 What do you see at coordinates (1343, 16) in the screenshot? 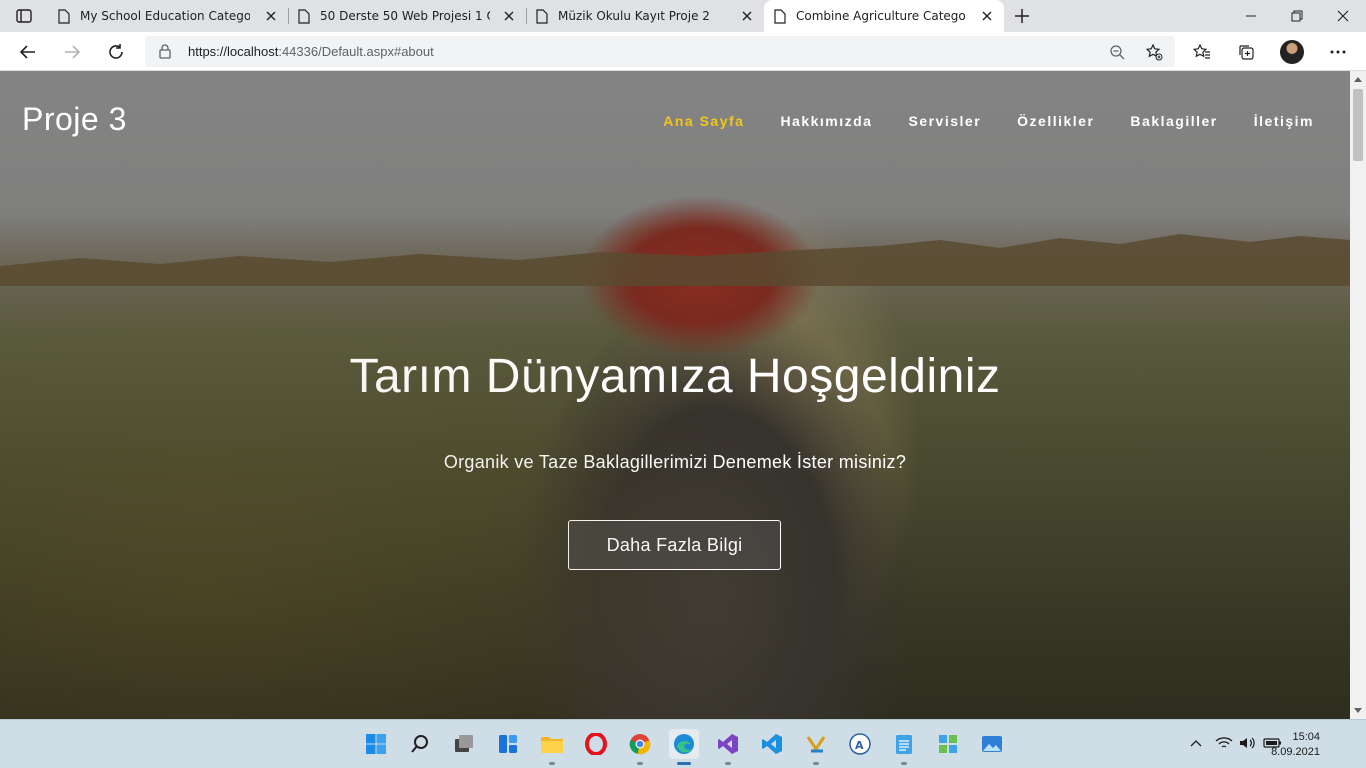
I see `close-window-icon` at bounding box center [1343, 16].